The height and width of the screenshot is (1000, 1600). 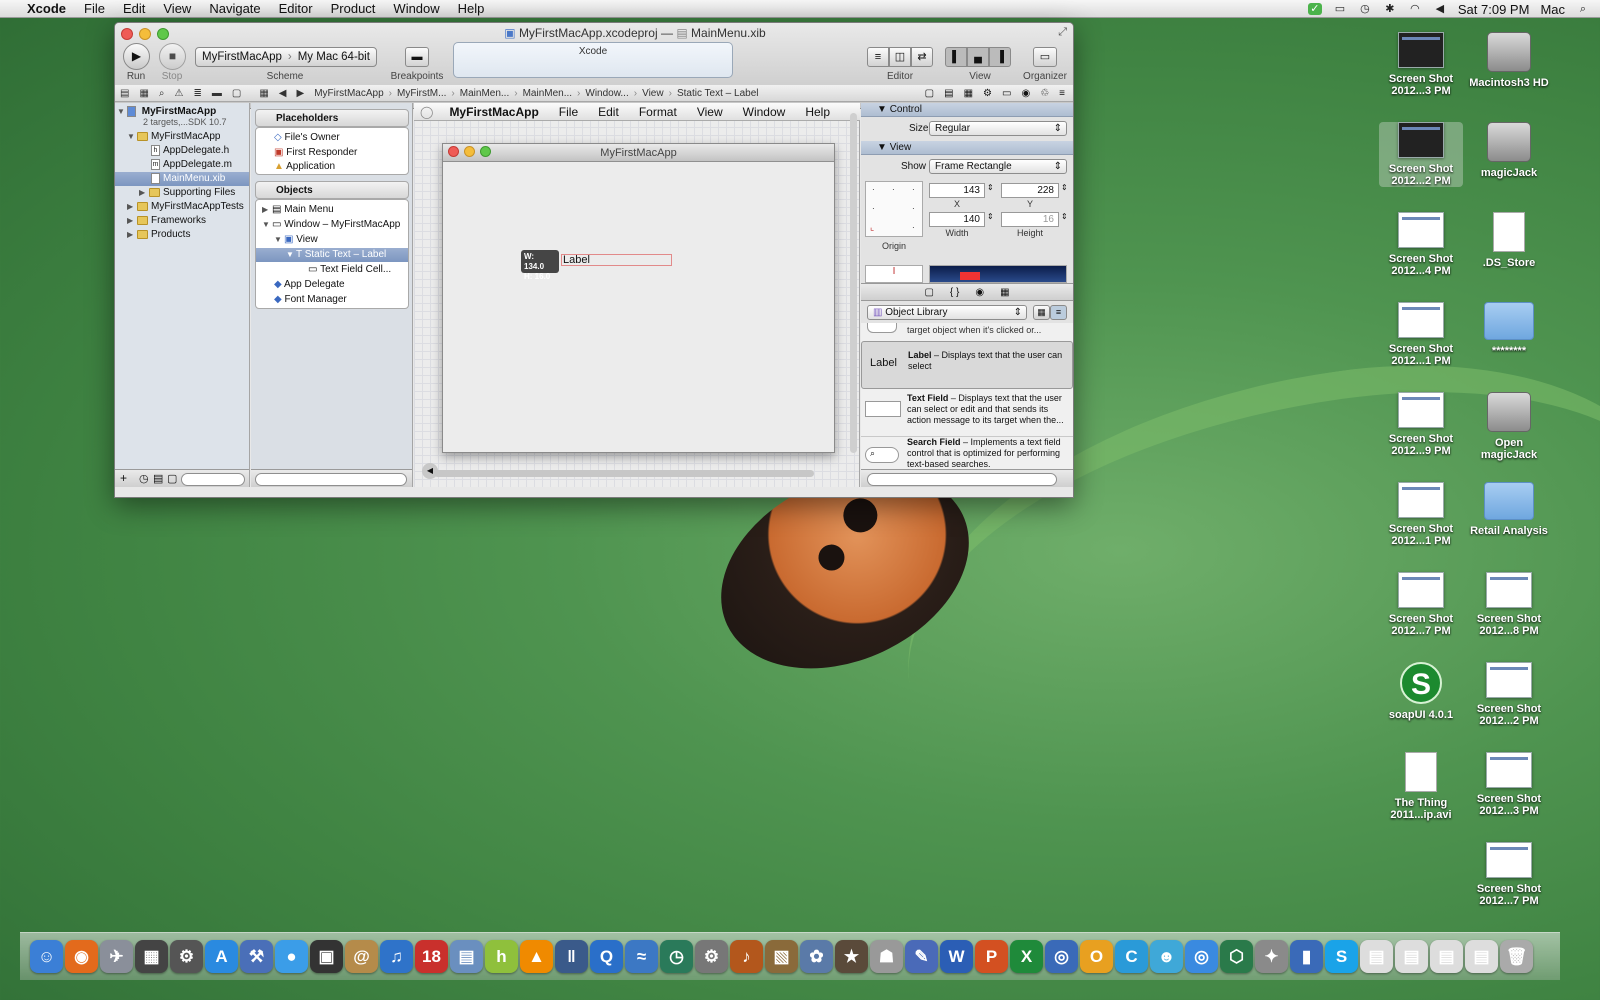 I want to click on powerpoint-dock-icon: P, so click(x=991, y=956).